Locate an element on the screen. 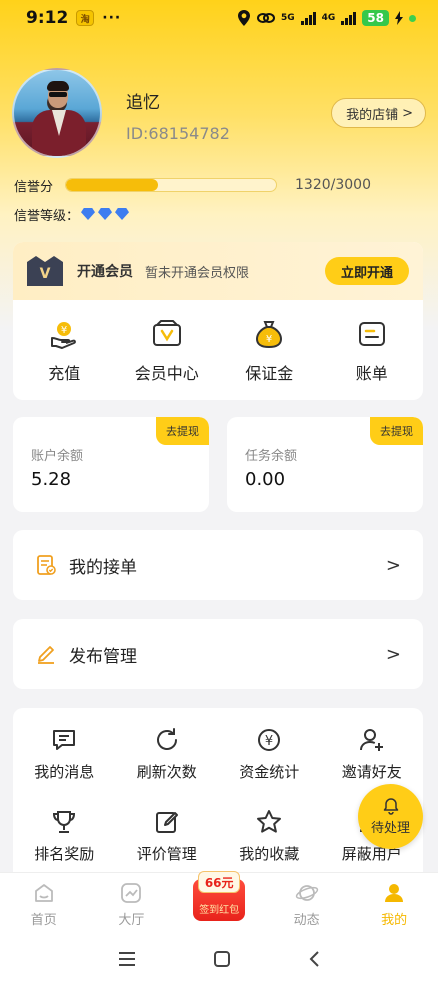 The image size is (438, 981). credit-level-row: 信誉等级： is located at coordinates (73, 214).